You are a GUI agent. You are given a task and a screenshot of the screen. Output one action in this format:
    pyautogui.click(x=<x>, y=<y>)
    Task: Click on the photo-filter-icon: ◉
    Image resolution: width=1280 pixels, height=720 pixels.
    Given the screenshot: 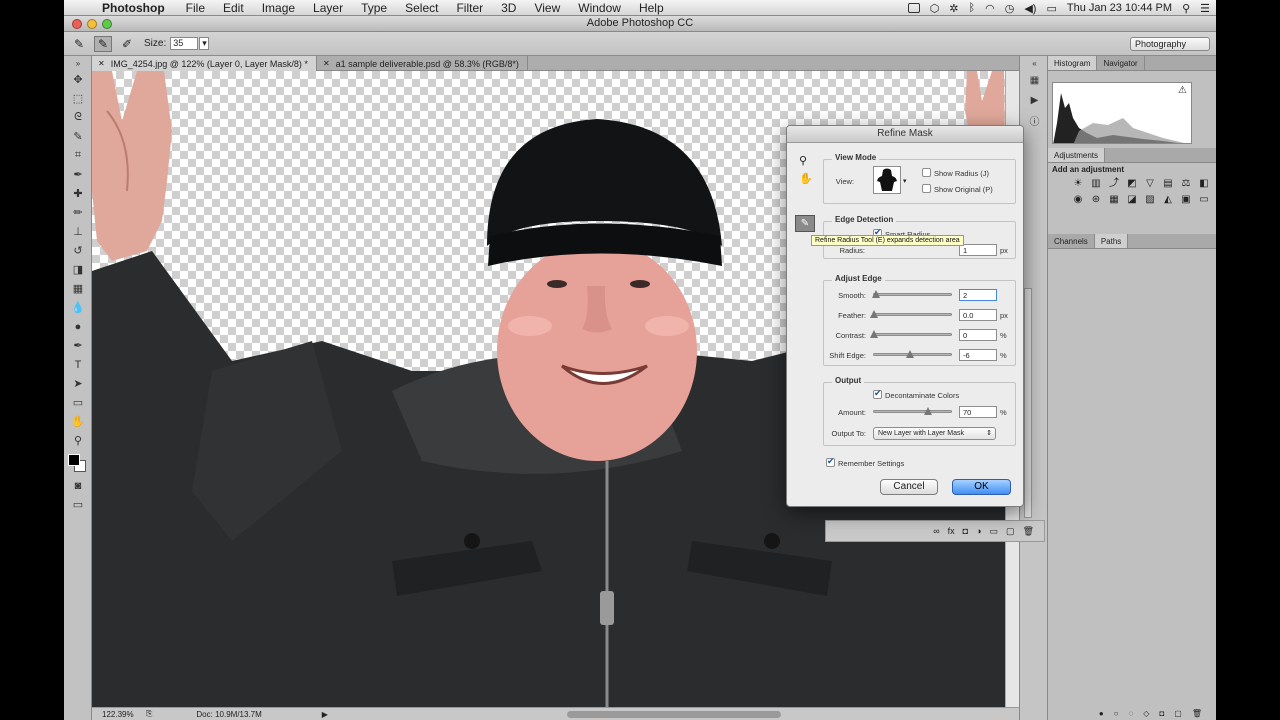 What is the action you would take?
    pyautogui.click(x=1078, y=199)
    